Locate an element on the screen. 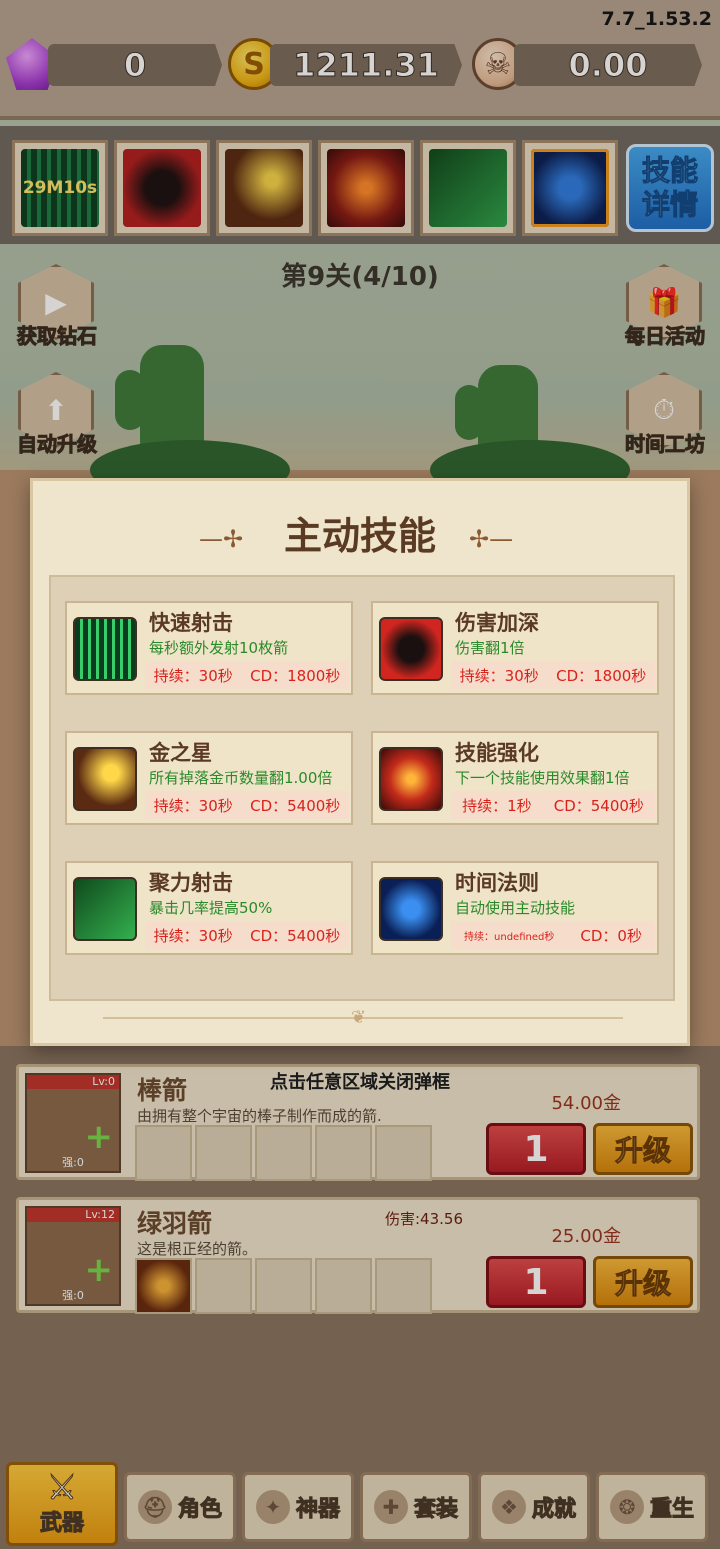 The width and height of the screenshot is (720, 1549). skill-slot-focus-shot is located at coordinates (468, 188).